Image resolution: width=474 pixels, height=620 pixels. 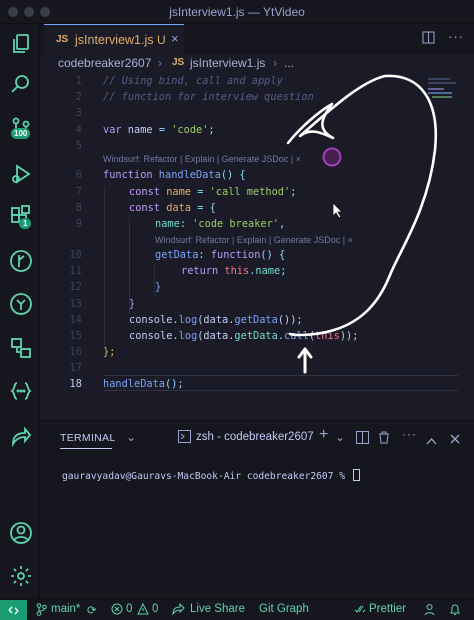 What do you see at coordinates (143, 384) in the screenshot?
I see `code-line-18: handleData();` at bounding box center [143, 384].